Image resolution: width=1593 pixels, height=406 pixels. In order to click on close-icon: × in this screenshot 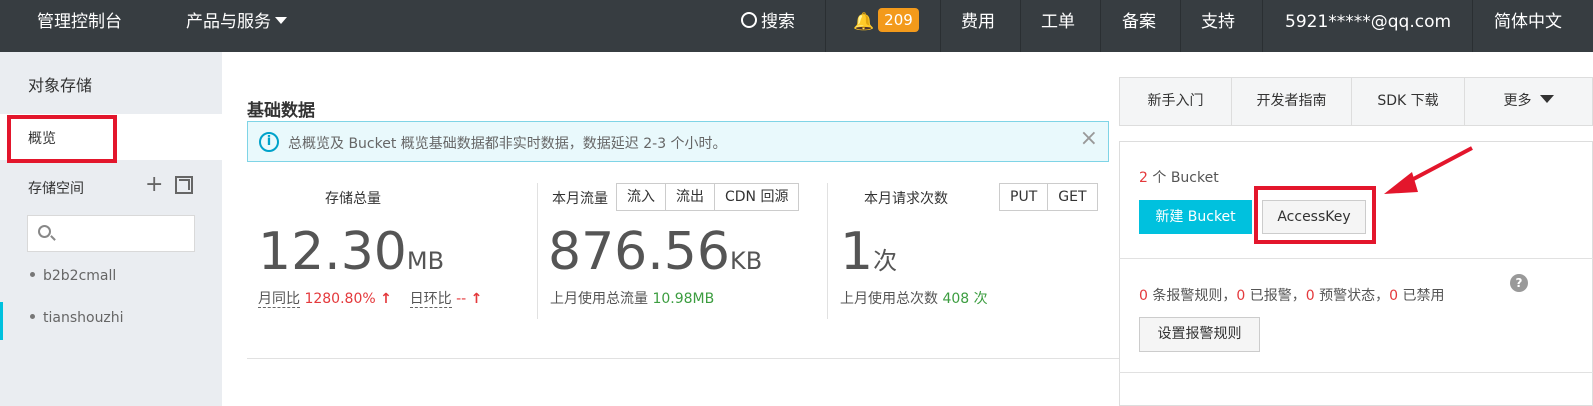, I will do `click(1089, 138)`.